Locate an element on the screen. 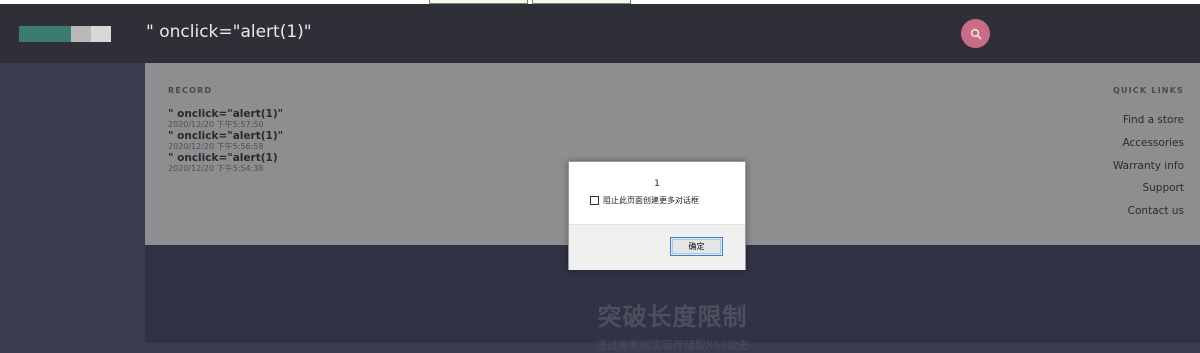 This screenshot has width=1200, height=353. quick-link-warranty-info: Warranty info is located at coordinates (1148, 166).